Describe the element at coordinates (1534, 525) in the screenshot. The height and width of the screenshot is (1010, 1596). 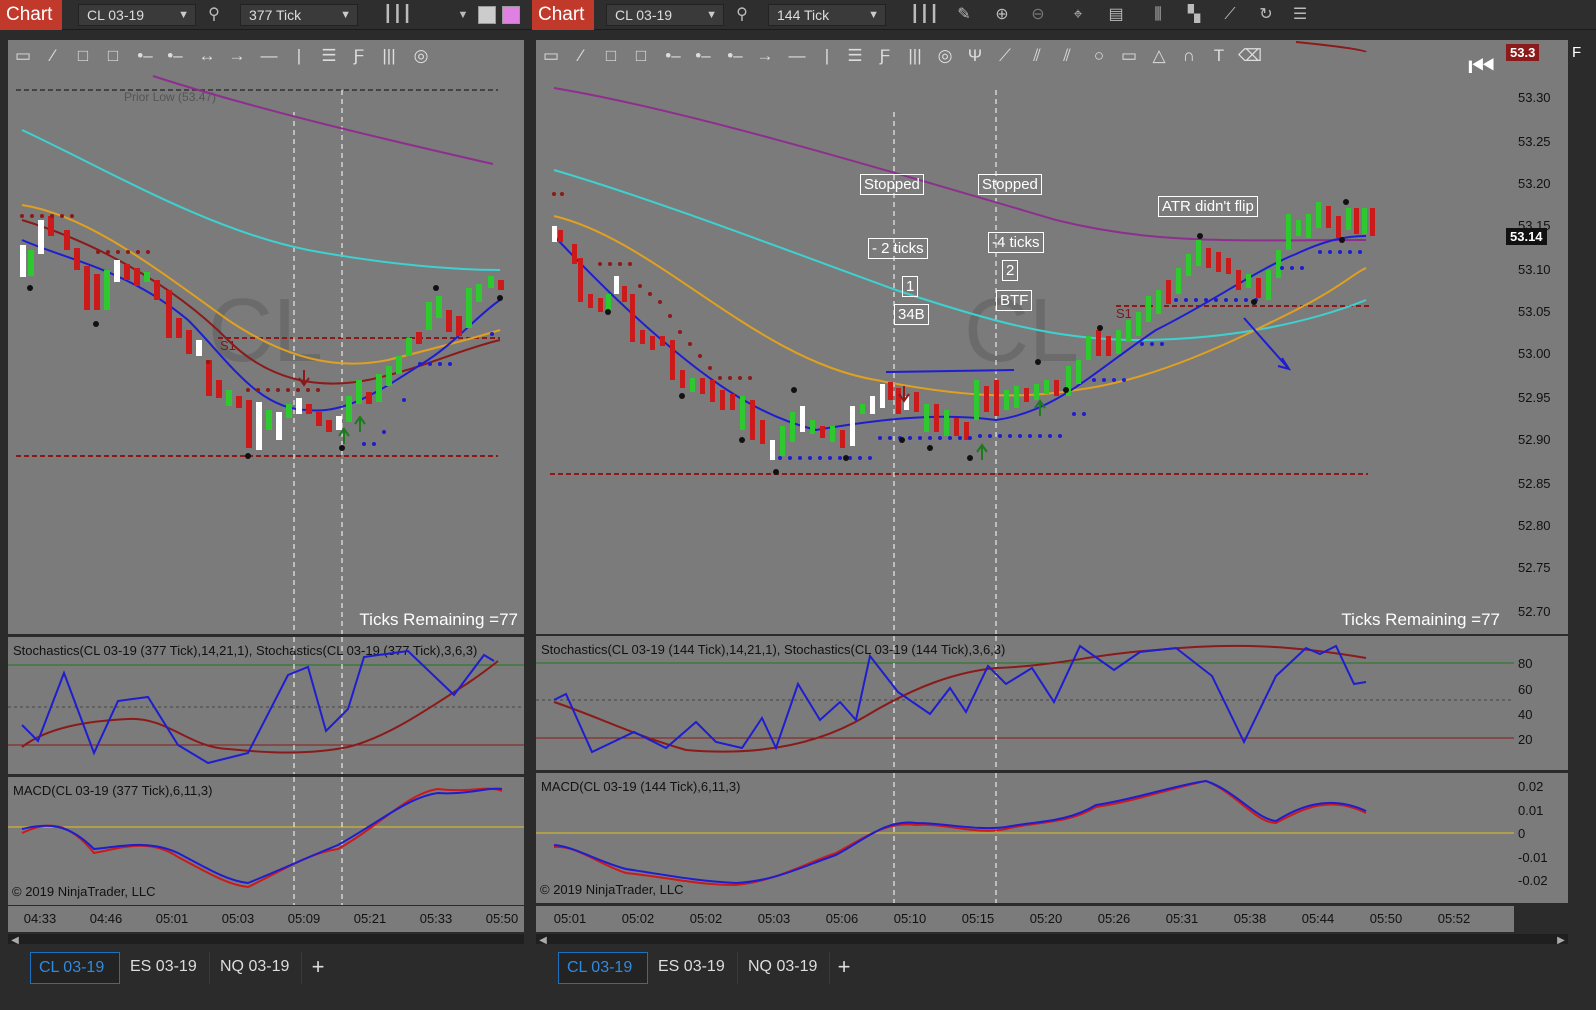
I see `price-label: 52.80` at that location.